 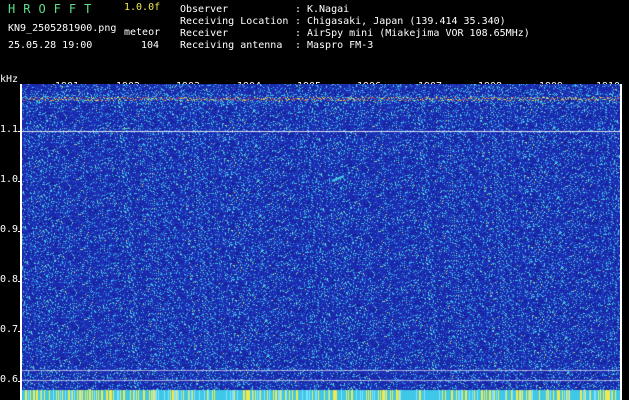 What do you see at coordinates (234, 21) in the screenshot?
I see `info-key: Receiving Location` at bounding box center [234, 21].